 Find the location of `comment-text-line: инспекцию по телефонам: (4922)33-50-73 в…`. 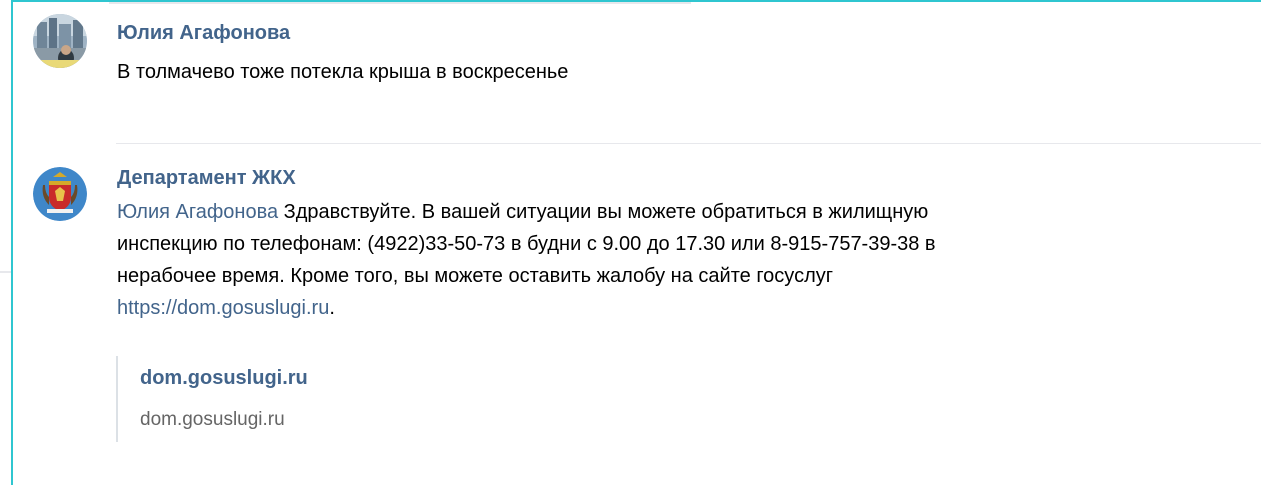

comment-text-line: инспекцию по телефонам: (4922)33-50-73 в… is located at coordinates (526, 244).